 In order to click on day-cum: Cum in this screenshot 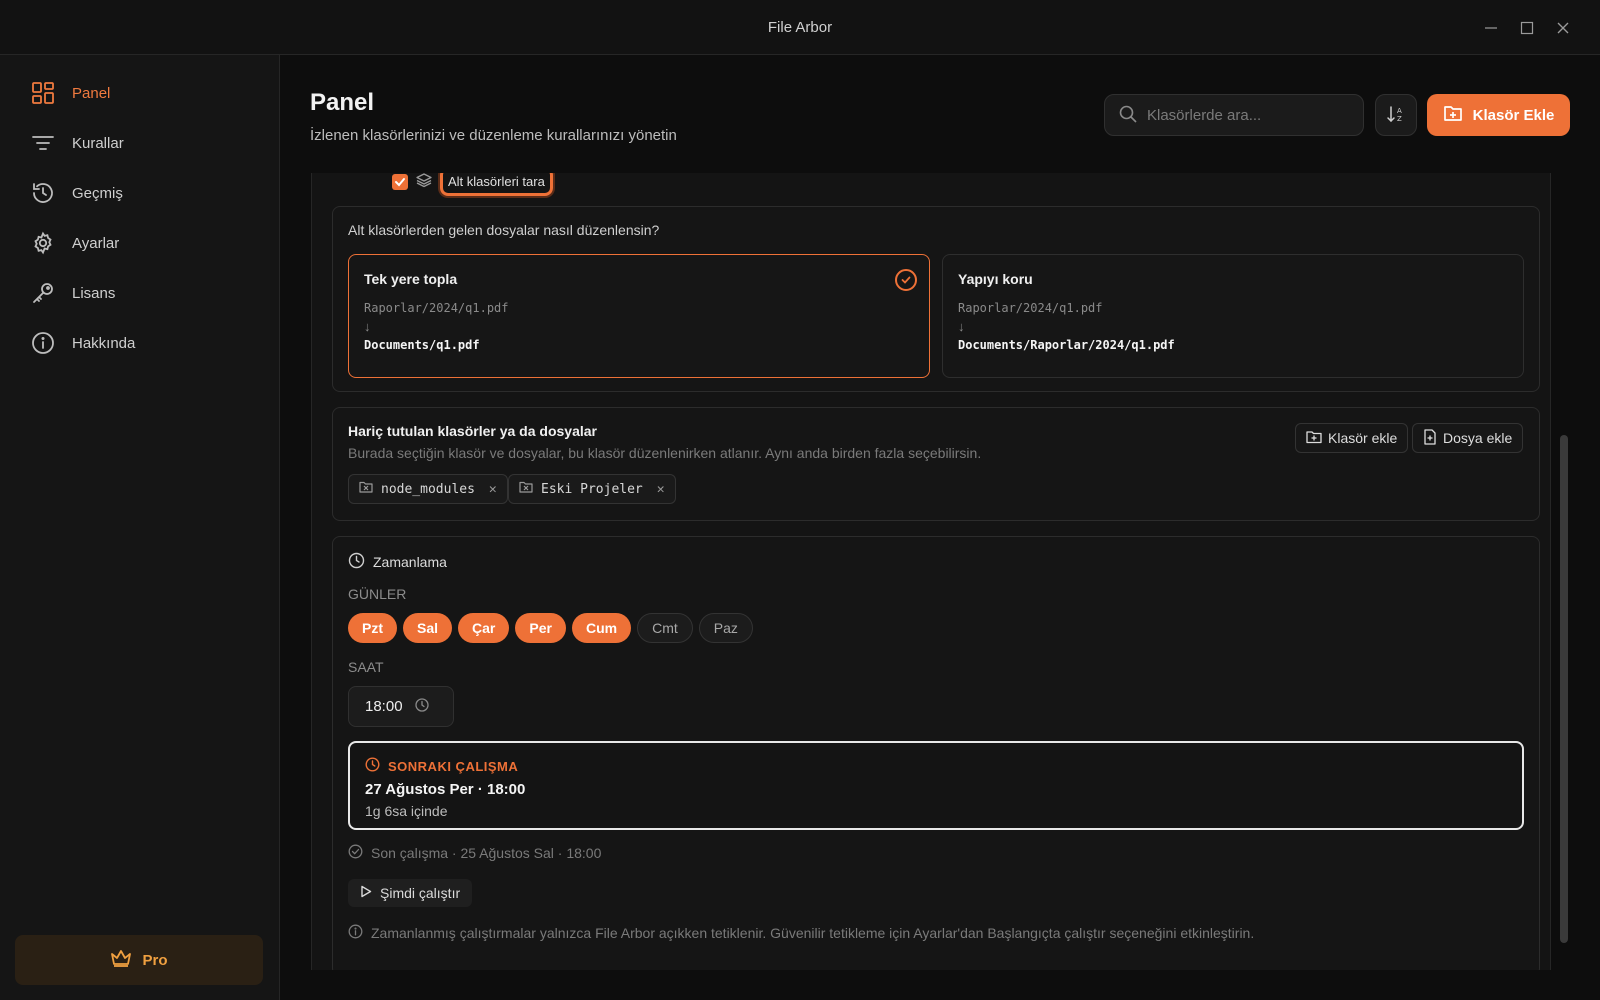, I will do `click(601, 628)`.